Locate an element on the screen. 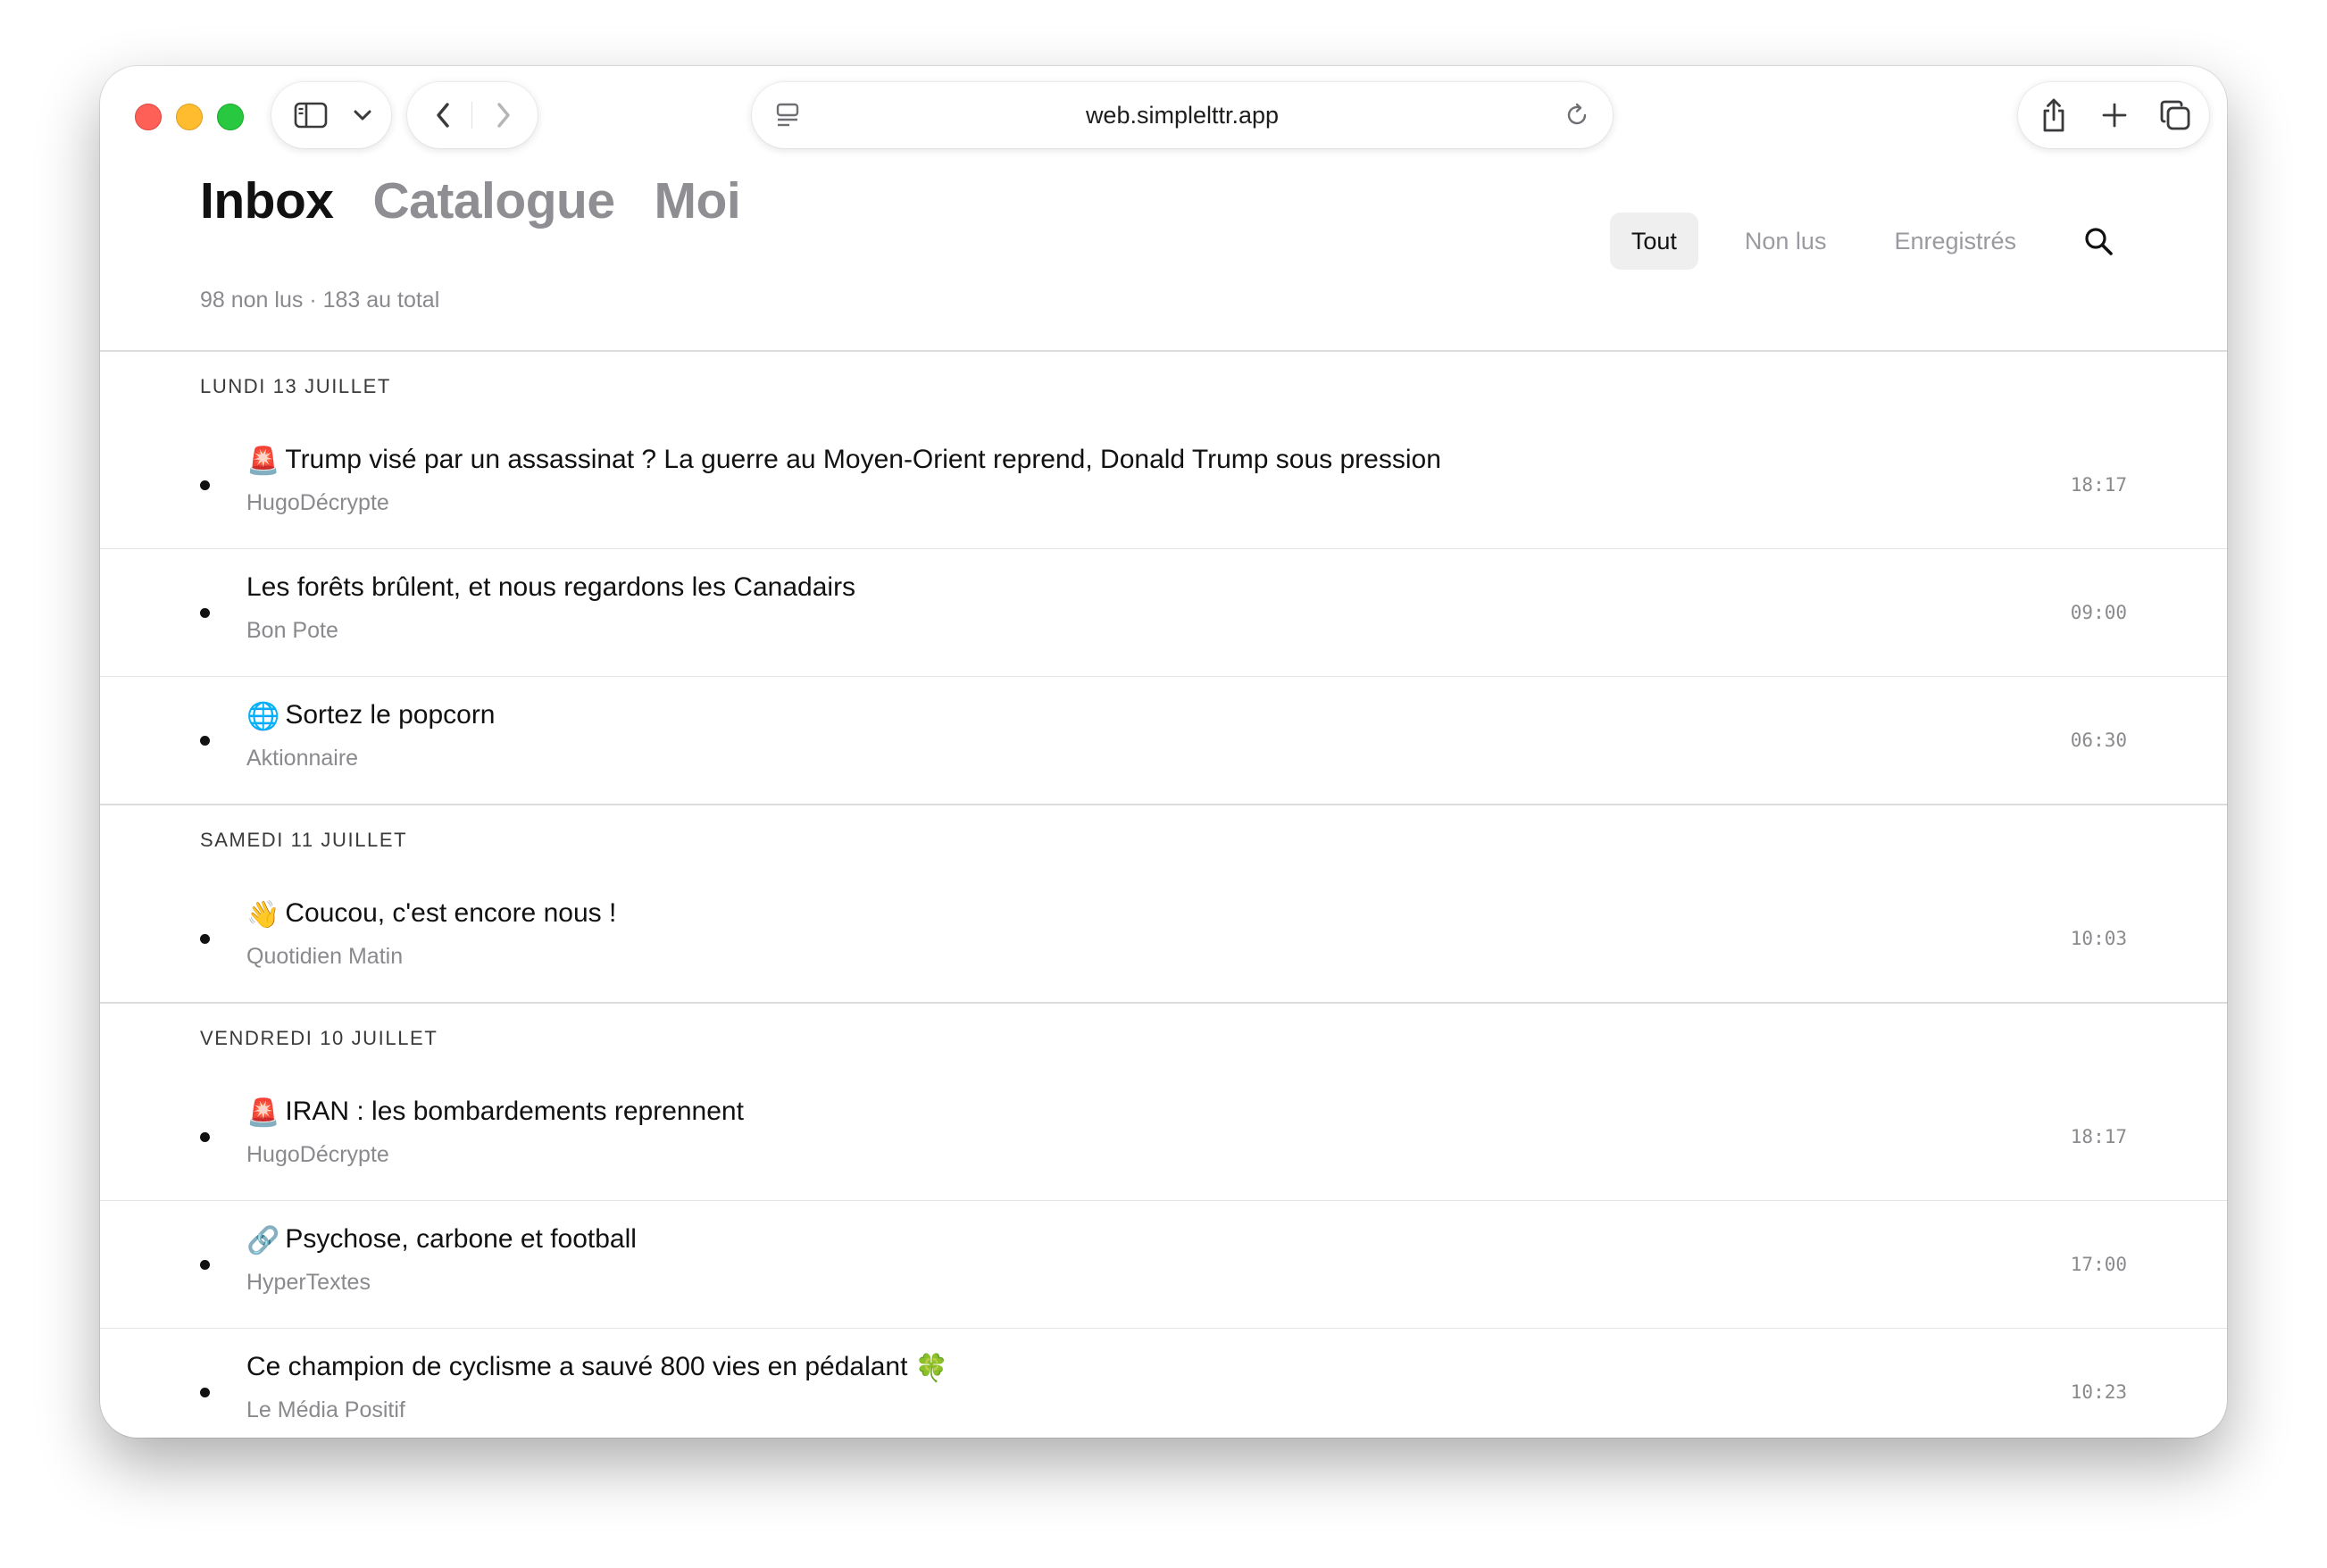  item-time: 10:23 is located at coordinates (2099, 1392).